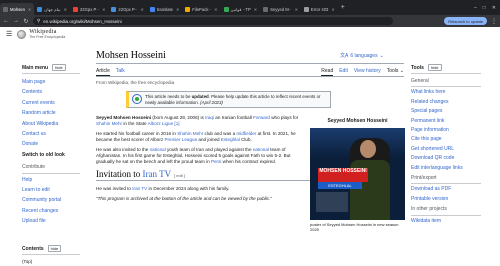 The width and height of the screenshot is (500, 266). I want to click on relaunch-button: Relaunch to update, so click(465, 21).